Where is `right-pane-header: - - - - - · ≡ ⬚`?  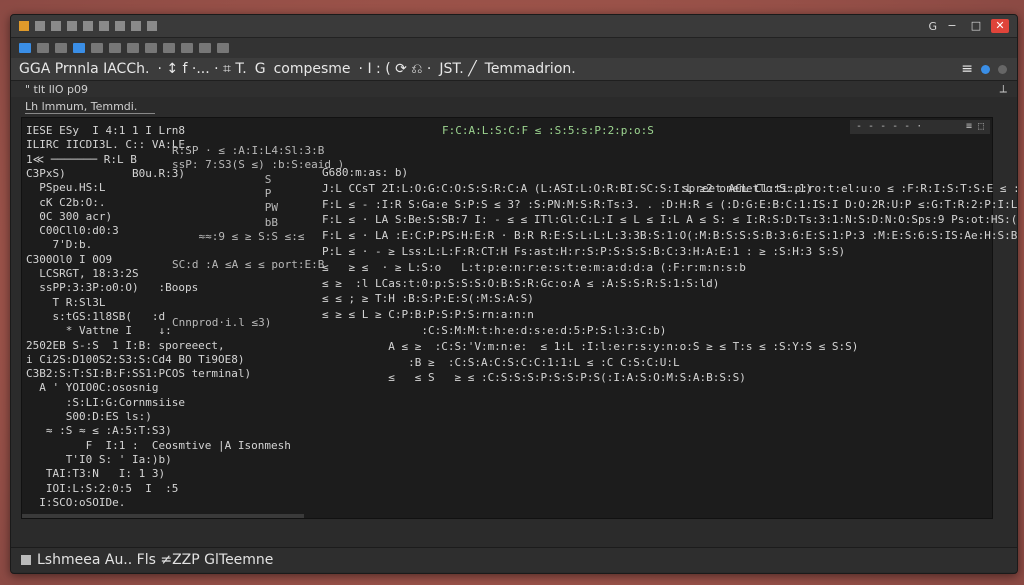
right-pane-header: - - - - - · ≡ ⬚ is located at coordinates (920, 127).